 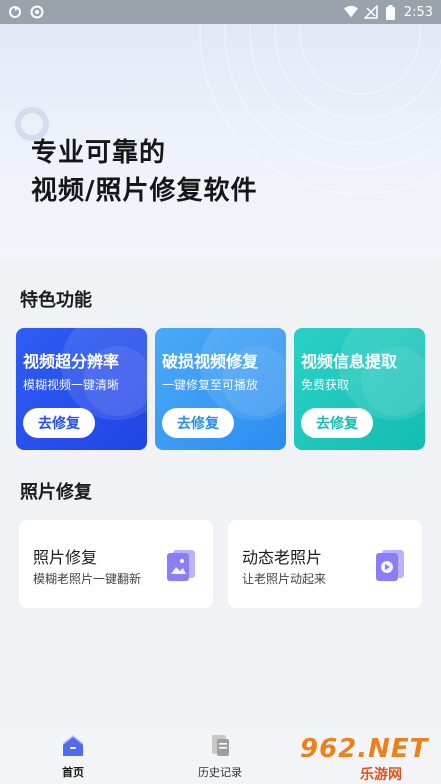 What do you see at coordinates (144, 172) in the screenshot?
I see `hero-title: 专业可靠的 视频/照片修复软件` at bounding box center [144, 172].